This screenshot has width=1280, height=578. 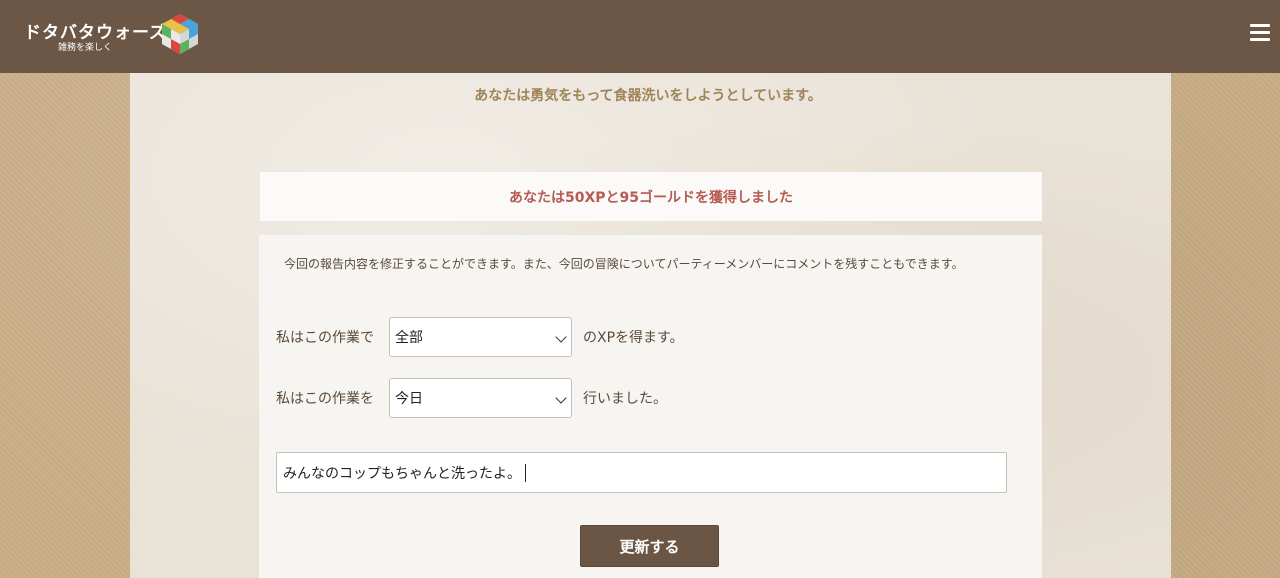 What do you see at coordinates (649, 546) in the screenshot?
I see `update-button: 更新する` at bounding box center [649, 546].